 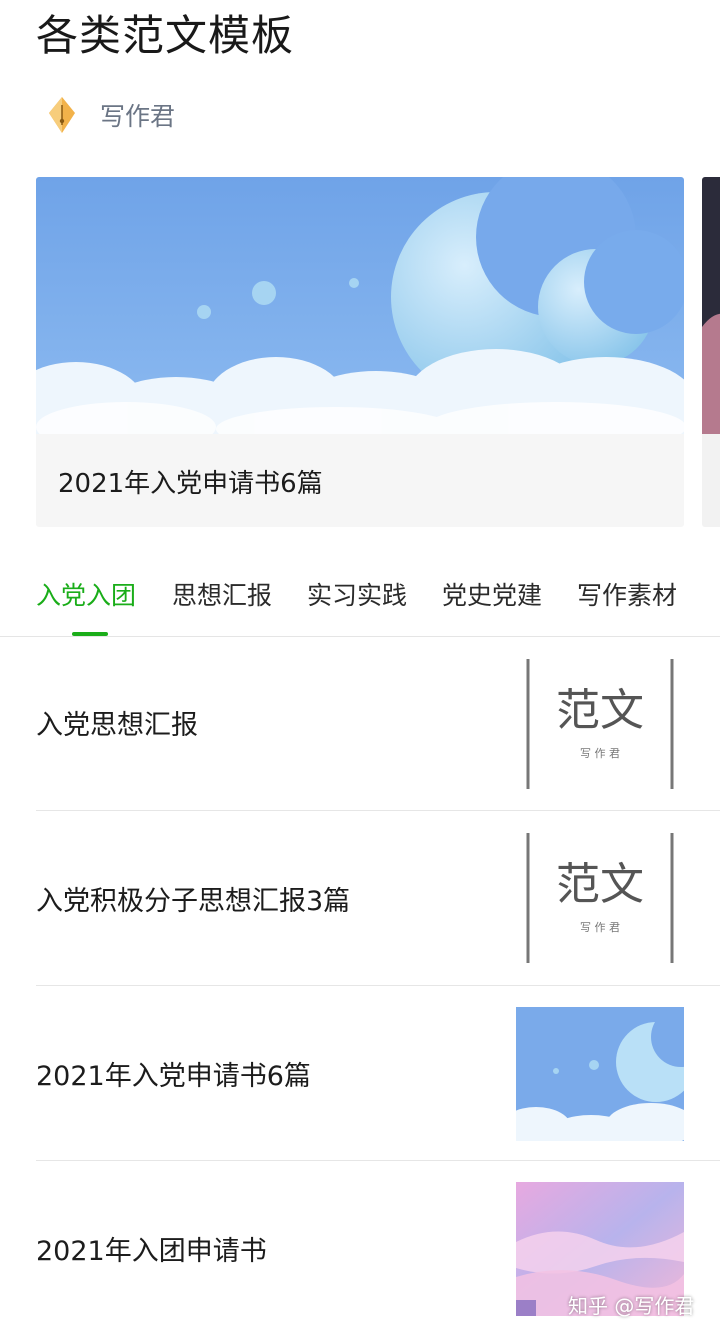 I want to click on article-title: 入党思想汇报, so click(x=117, y=725).